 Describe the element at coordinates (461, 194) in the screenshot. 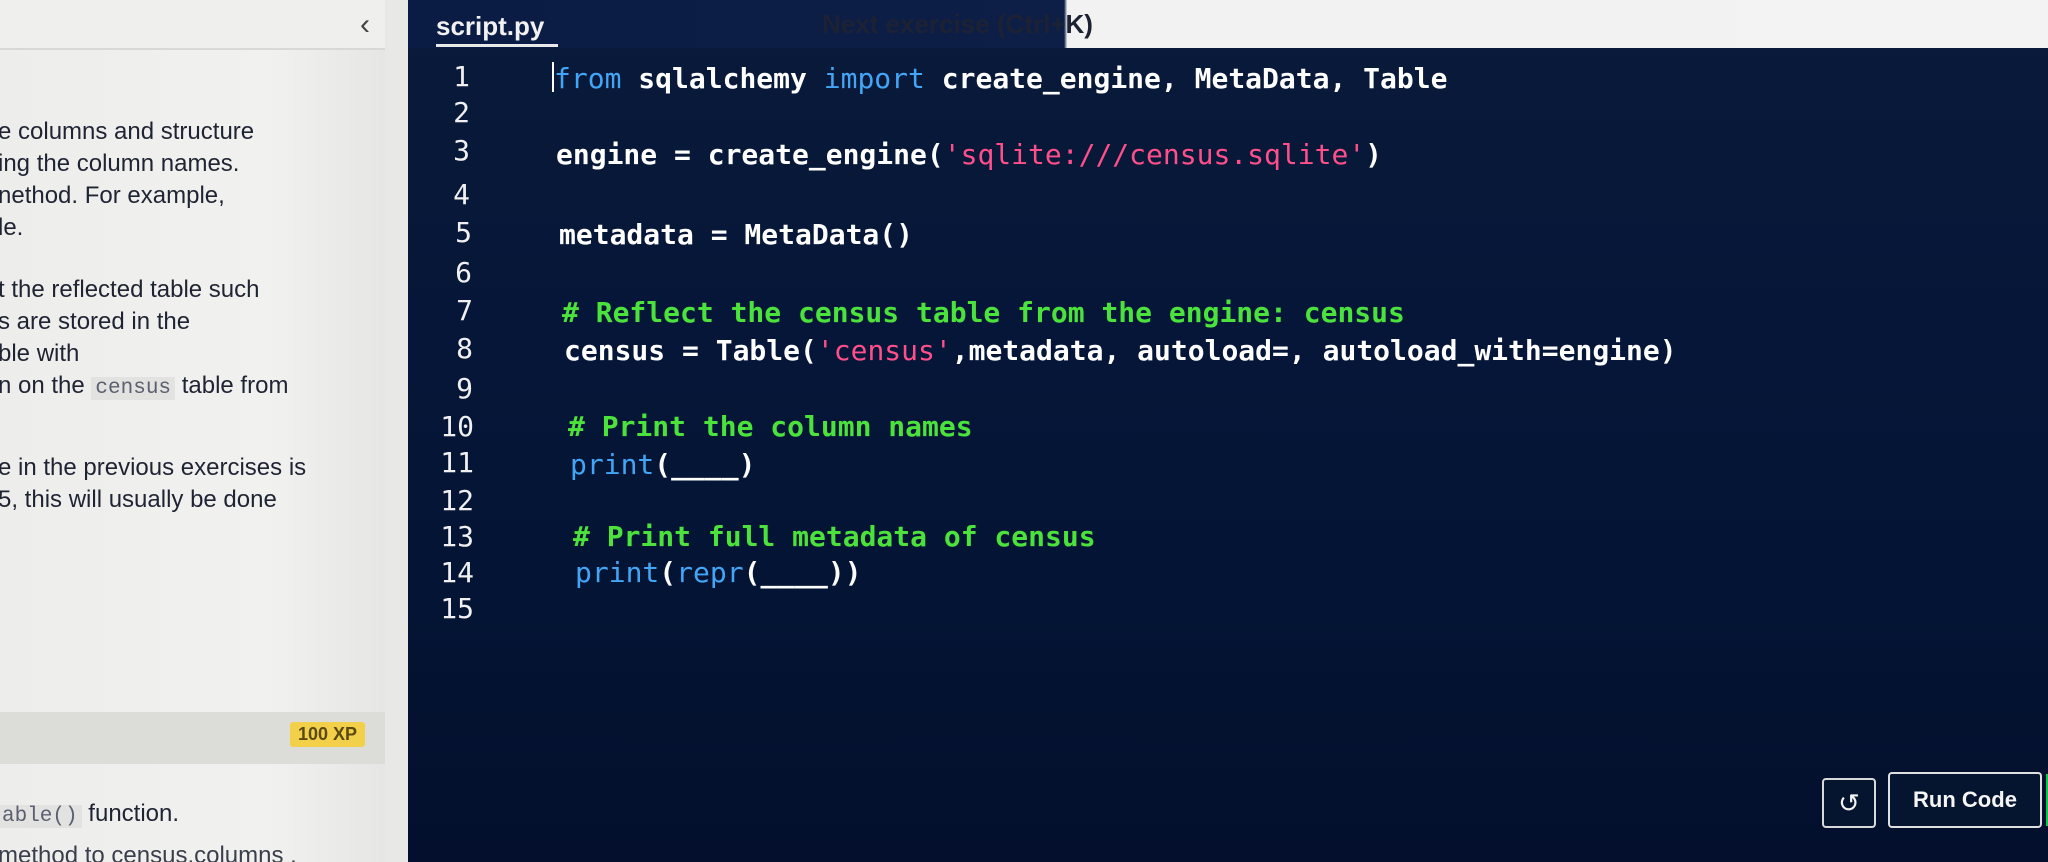

I see `line-number: 4` at that location.